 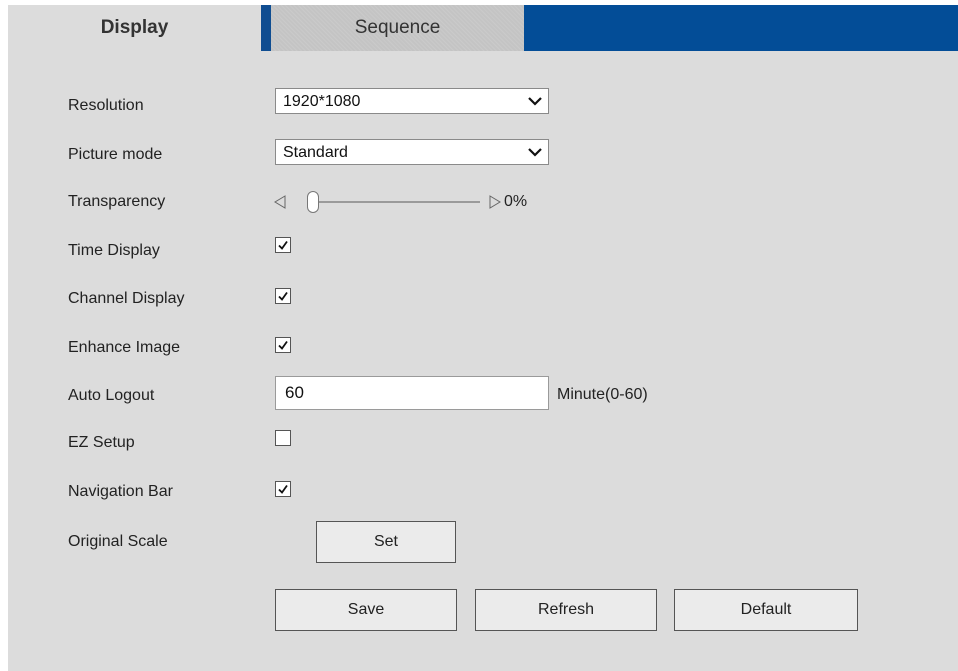 What do you see at coordinates (106, 105) in the screenshot?
I see `resolution-label: Resolution` at bounding box center [106, 105].